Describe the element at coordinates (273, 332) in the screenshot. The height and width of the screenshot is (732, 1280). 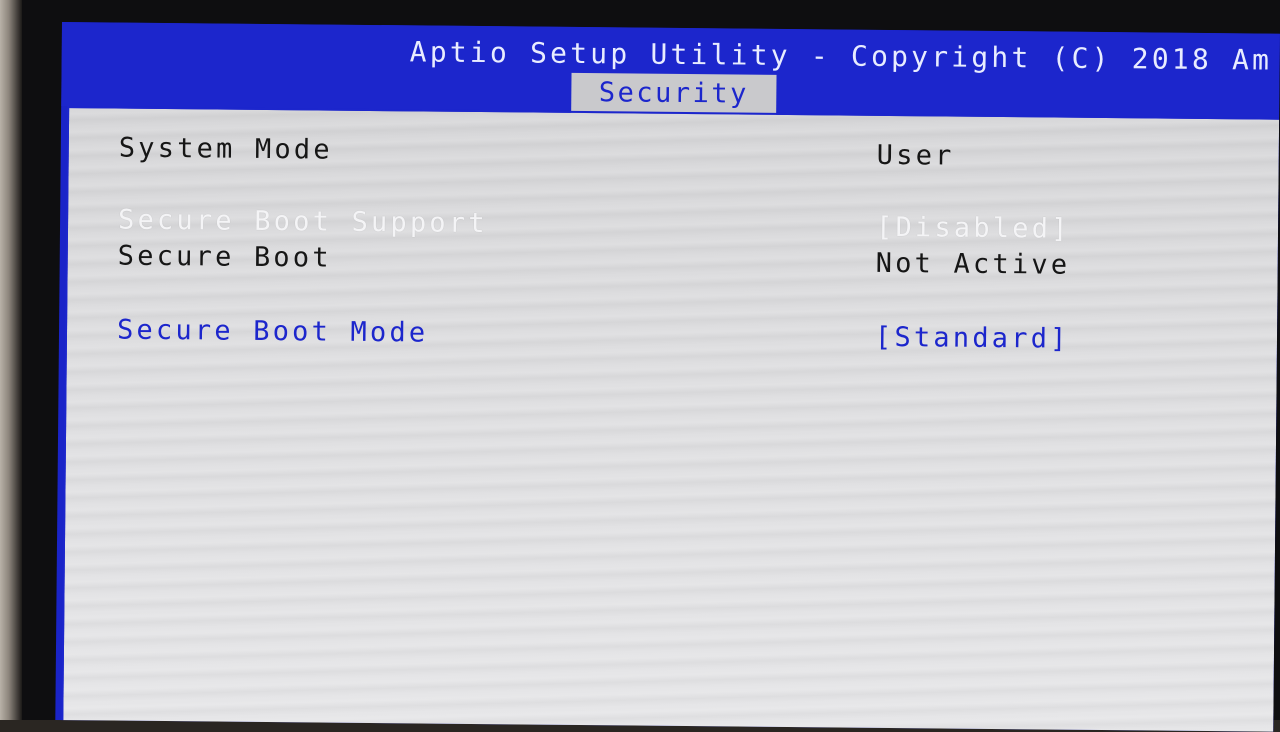
I see `secure-boot-mode-label: Secure Boot Mode` at that location.